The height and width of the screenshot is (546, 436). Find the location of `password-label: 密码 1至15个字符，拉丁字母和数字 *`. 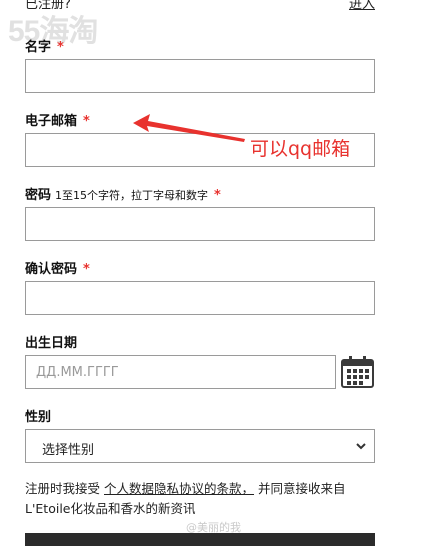

password-label: 密码 1至15个字符，拉丁字母和数字 * is located at coordinates (123, 195).